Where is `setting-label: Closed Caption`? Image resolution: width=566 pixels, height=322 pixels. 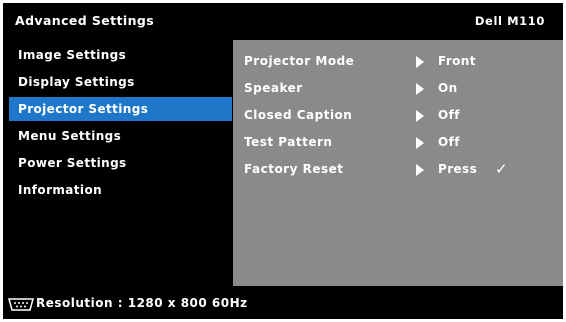
setting-label: Closed Caption is located at coordinates (298, 115).